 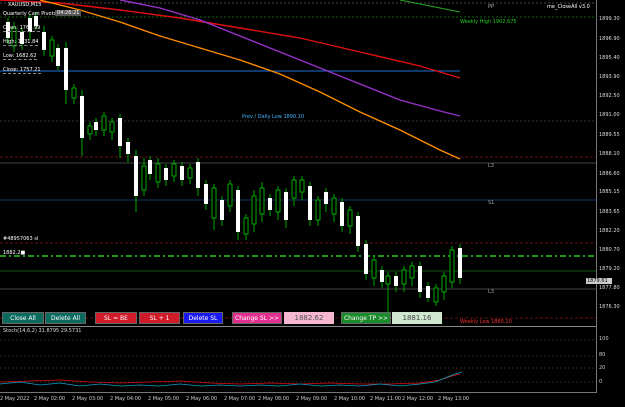 What do you see at coordinates (25, 5) in the screenshot?
I see `symbol-label: XAUUSD,M15` at bounding box center [25, 5].